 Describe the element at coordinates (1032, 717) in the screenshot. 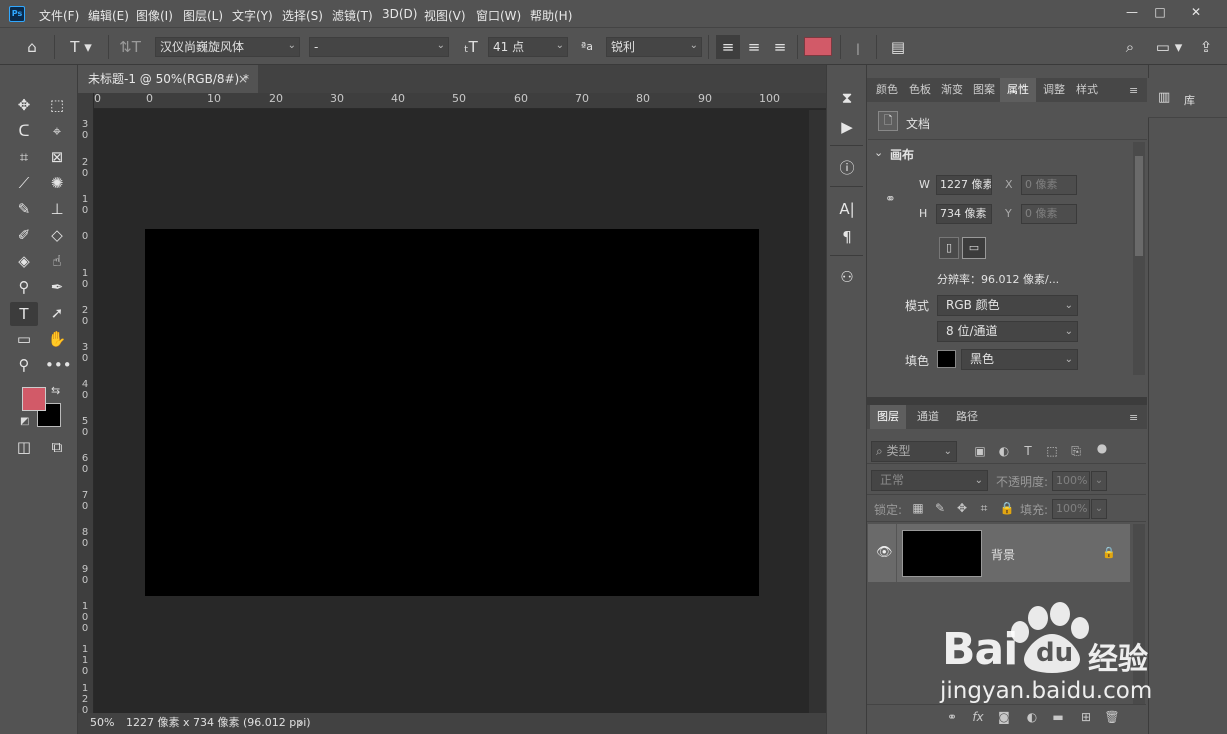

I see `adjustment-layer-icon: ◐` at that location.